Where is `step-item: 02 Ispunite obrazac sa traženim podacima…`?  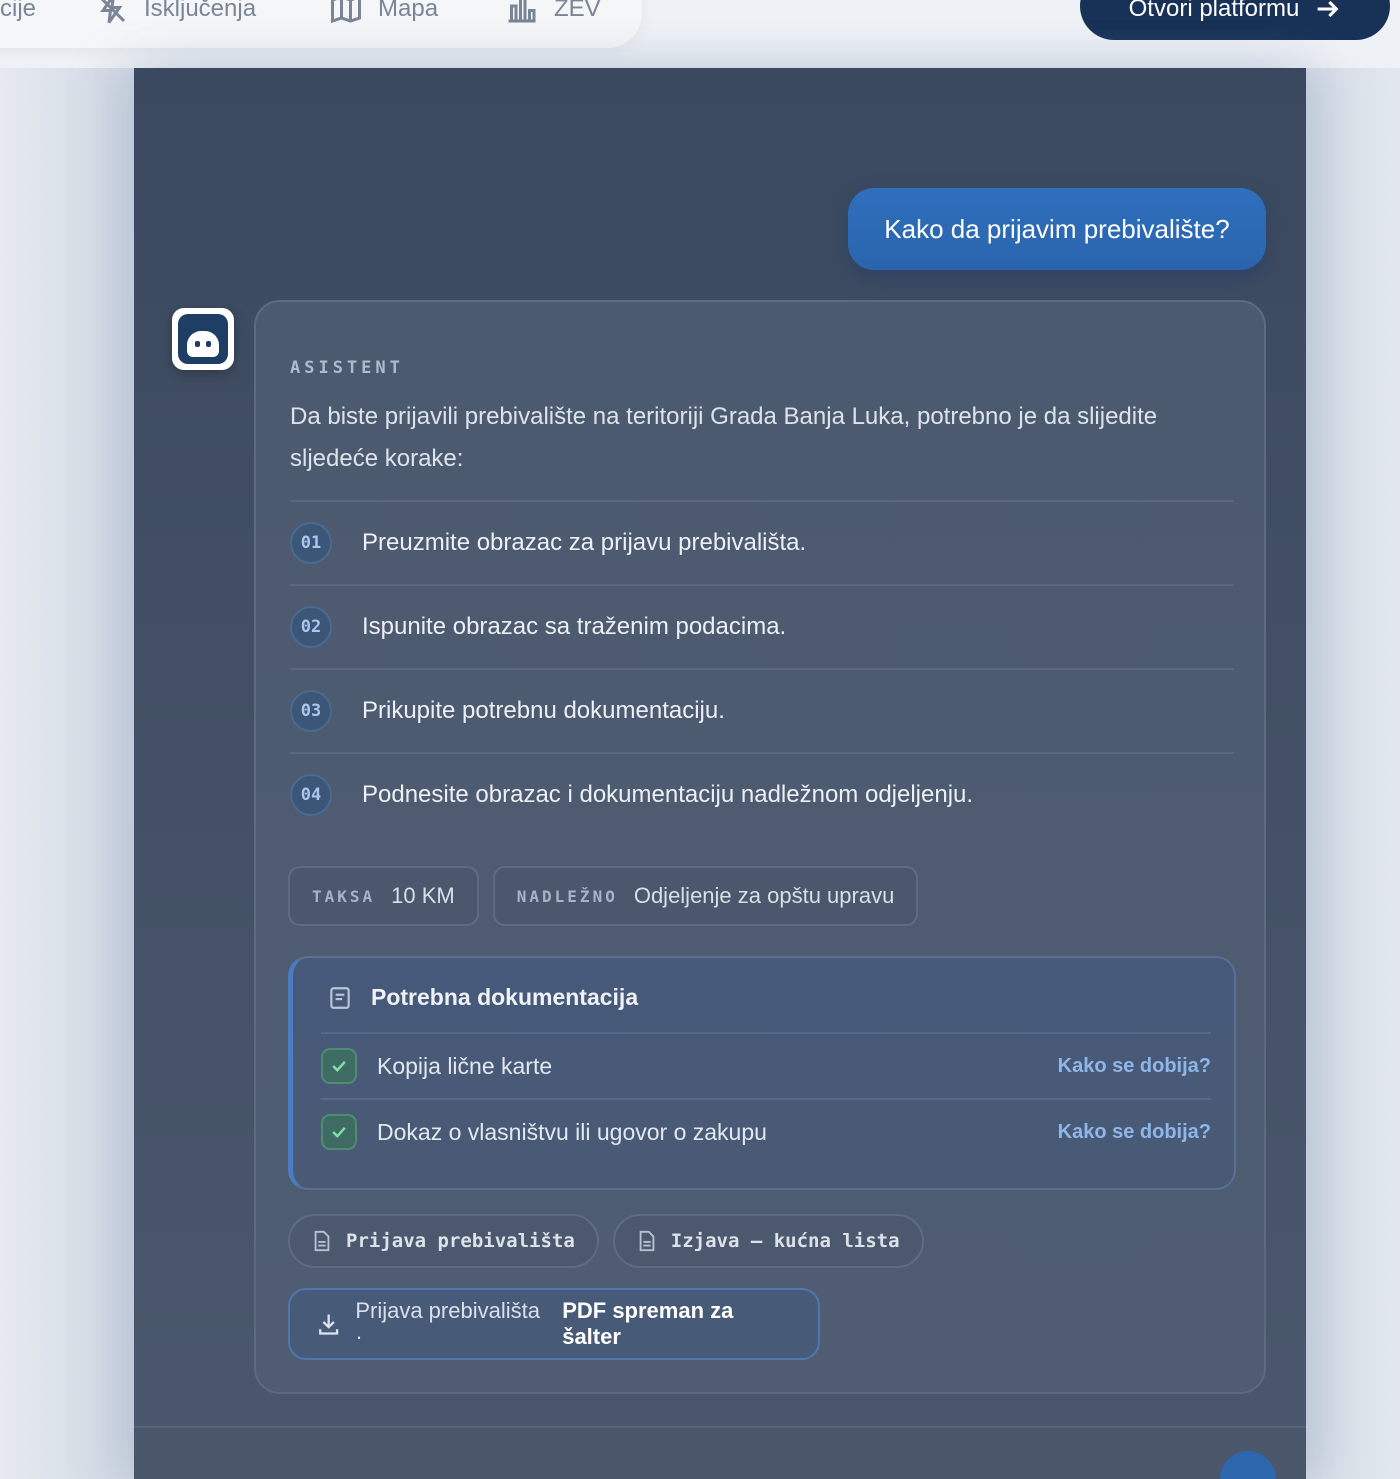 step-item: 02 Ispunite obrazac sa traženim podacima… is located at coordinates (762, 626).